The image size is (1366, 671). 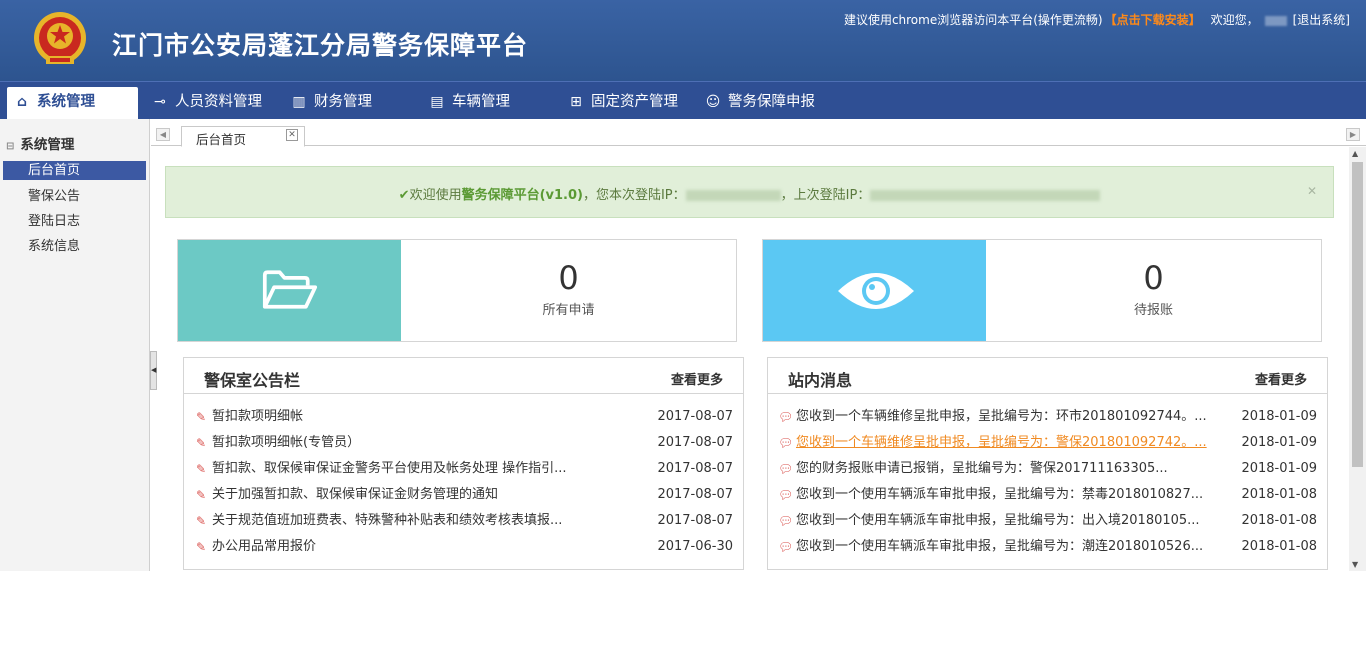 What do you see at coordinates (463, 495) in the screenshot?
I see `notice-row: ✎ 关于加强暂扣款、取保候审保证金财务管理的通知 2017-08-07` at bounding box center [463, 495].